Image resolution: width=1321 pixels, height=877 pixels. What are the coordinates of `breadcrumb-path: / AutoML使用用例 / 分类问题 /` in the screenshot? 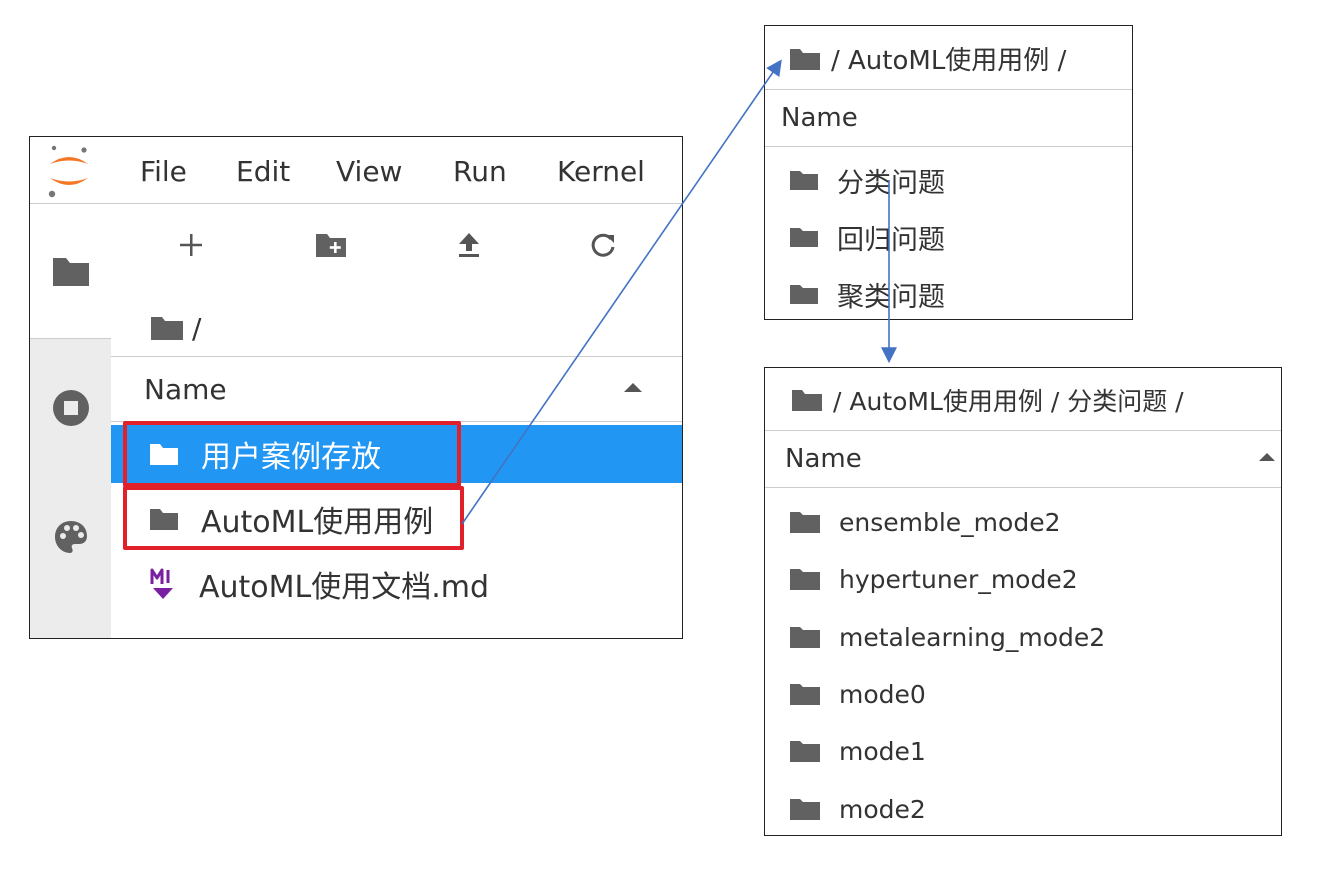 It's located at (1008, 400).